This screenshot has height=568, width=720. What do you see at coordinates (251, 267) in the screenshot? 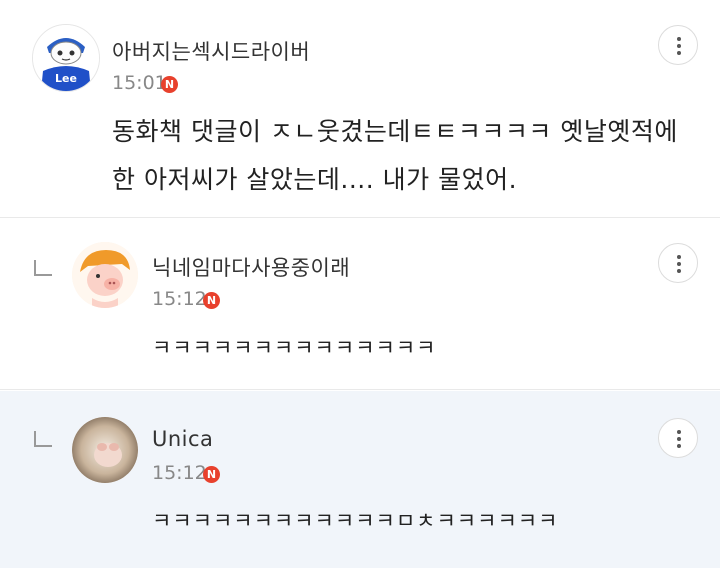
I see `comment-author: 닉네임마다사용중이래` at bounding box center [251, 267].